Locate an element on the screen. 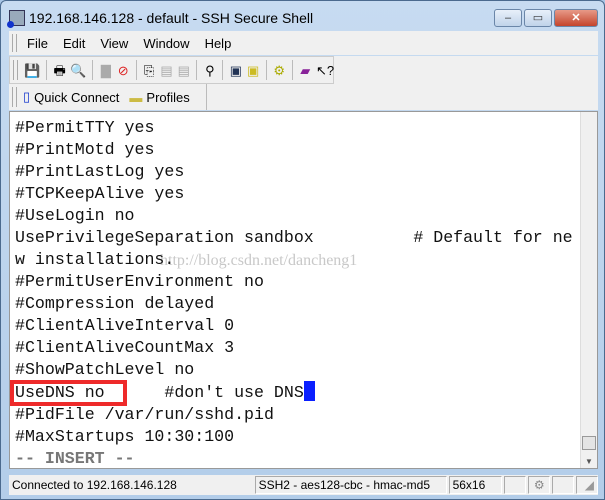  folder-icon: ▬ is located at coordinates (136, 97).